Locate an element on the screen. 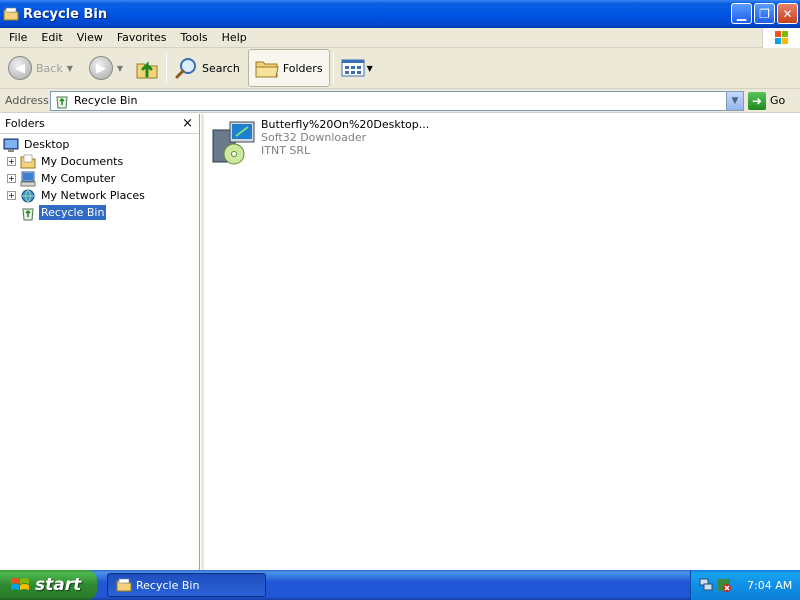  up-folder-icon is located at coordinates (147, 70).